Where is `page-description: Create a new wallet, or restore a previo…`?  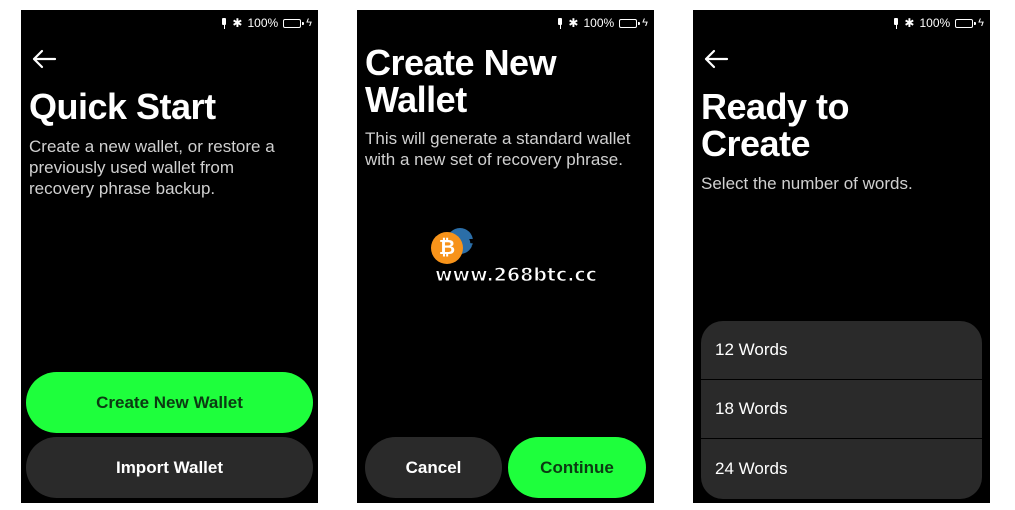
page-description: Create a new wallet, or restore a previo… is located at coordinates (152, 167).